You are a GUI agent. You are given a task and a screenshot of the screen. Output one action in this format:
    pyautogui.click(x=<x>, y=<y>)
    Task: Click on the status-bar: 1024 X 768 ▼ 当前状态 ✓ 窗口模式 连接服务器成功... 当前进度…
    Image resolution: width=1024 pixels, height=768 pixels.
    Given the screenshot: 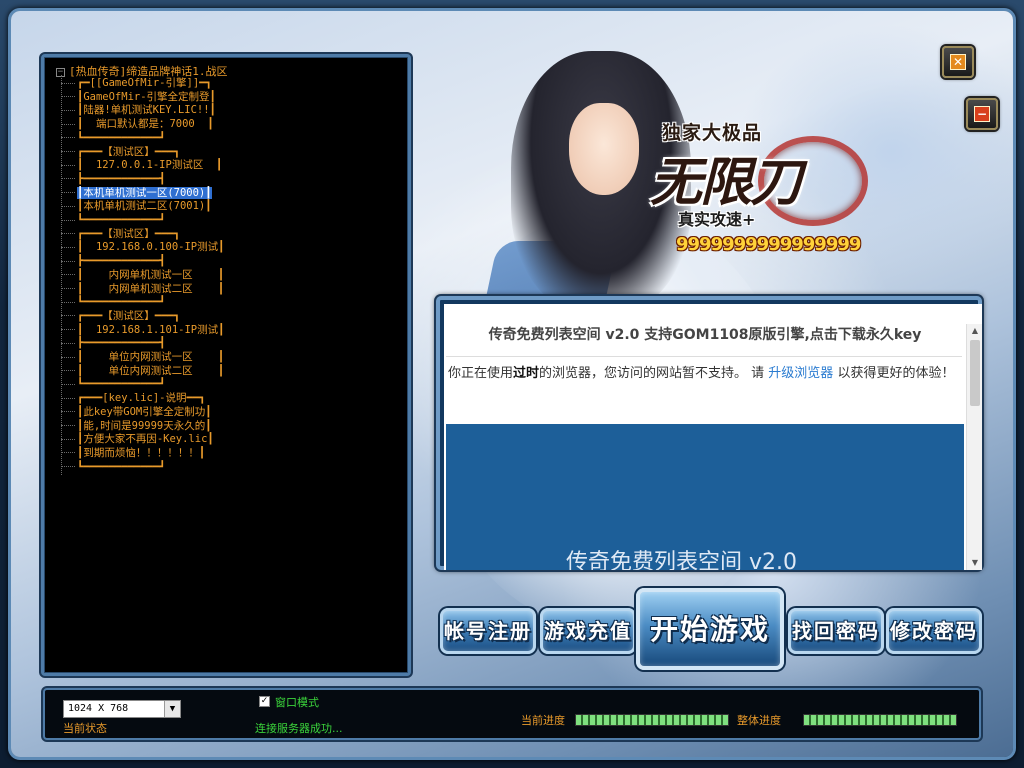 What is the action you would take?
    pyautogui.click(x=512, y=714)
    